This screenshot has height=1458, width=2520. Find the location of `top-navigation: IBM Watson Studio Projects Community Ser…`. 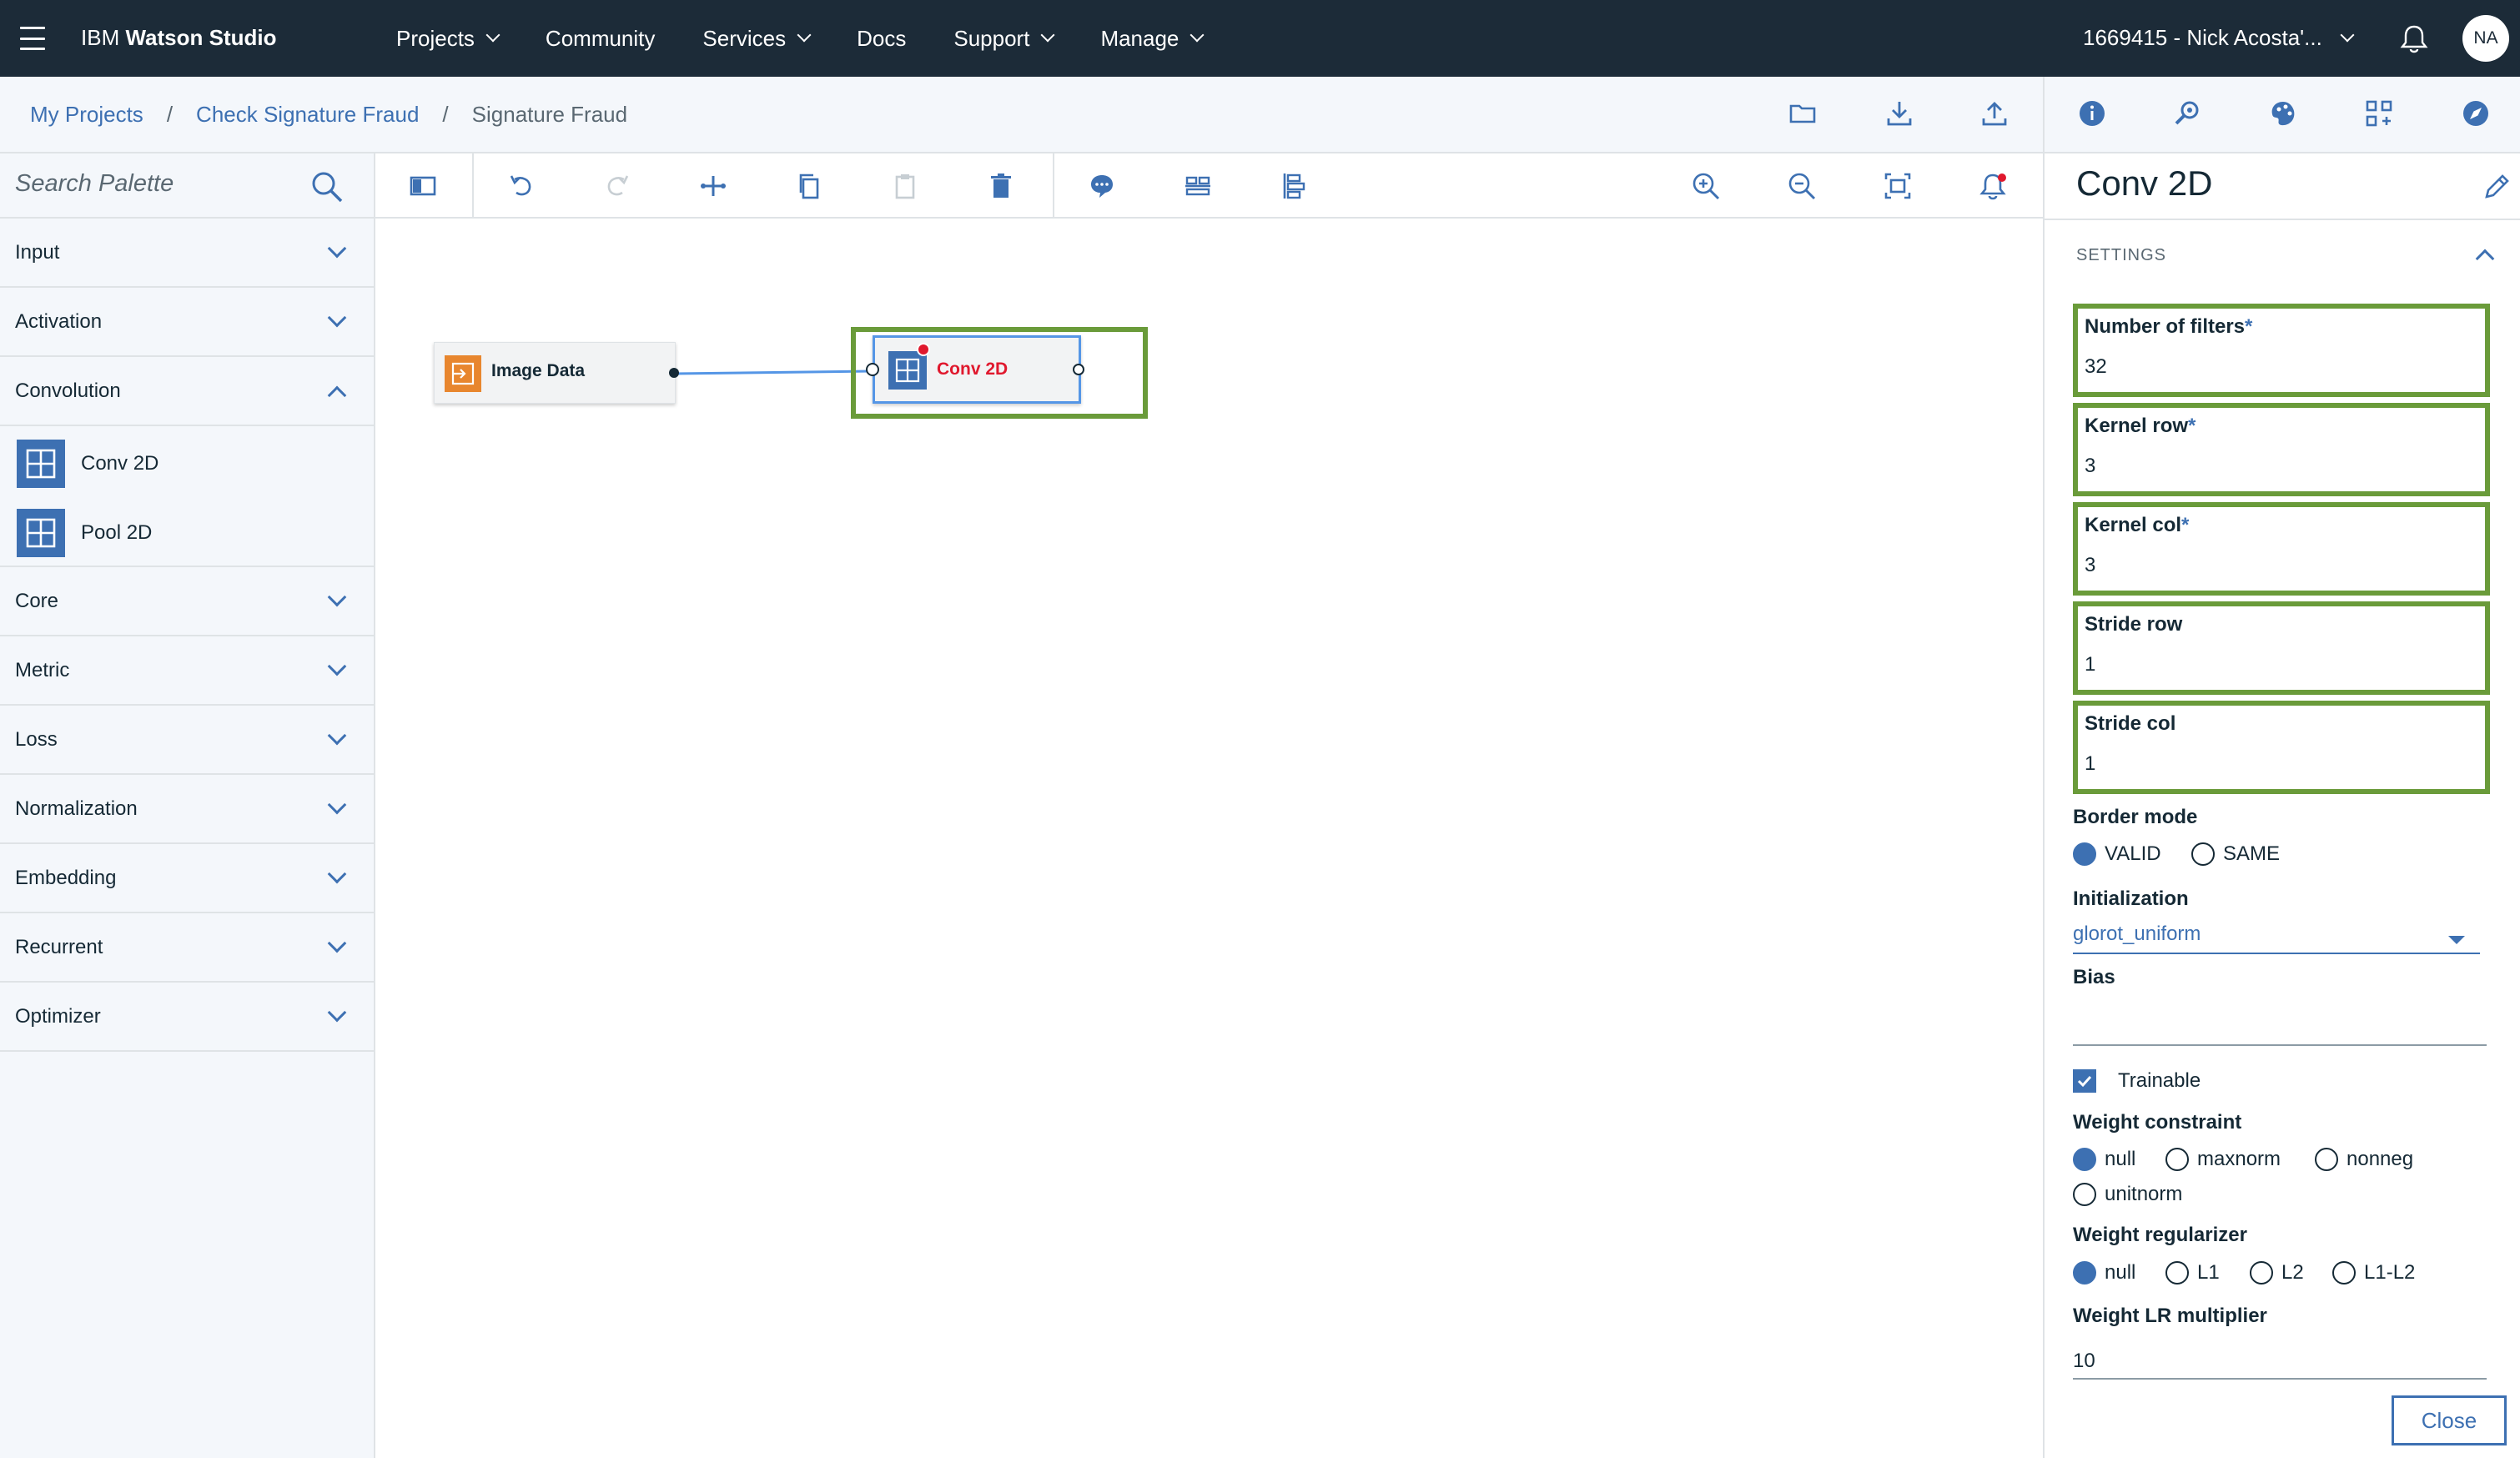

top-navigation: IBM Watson Studio Projects Community Ser… is located at coordinates (1260, 38).